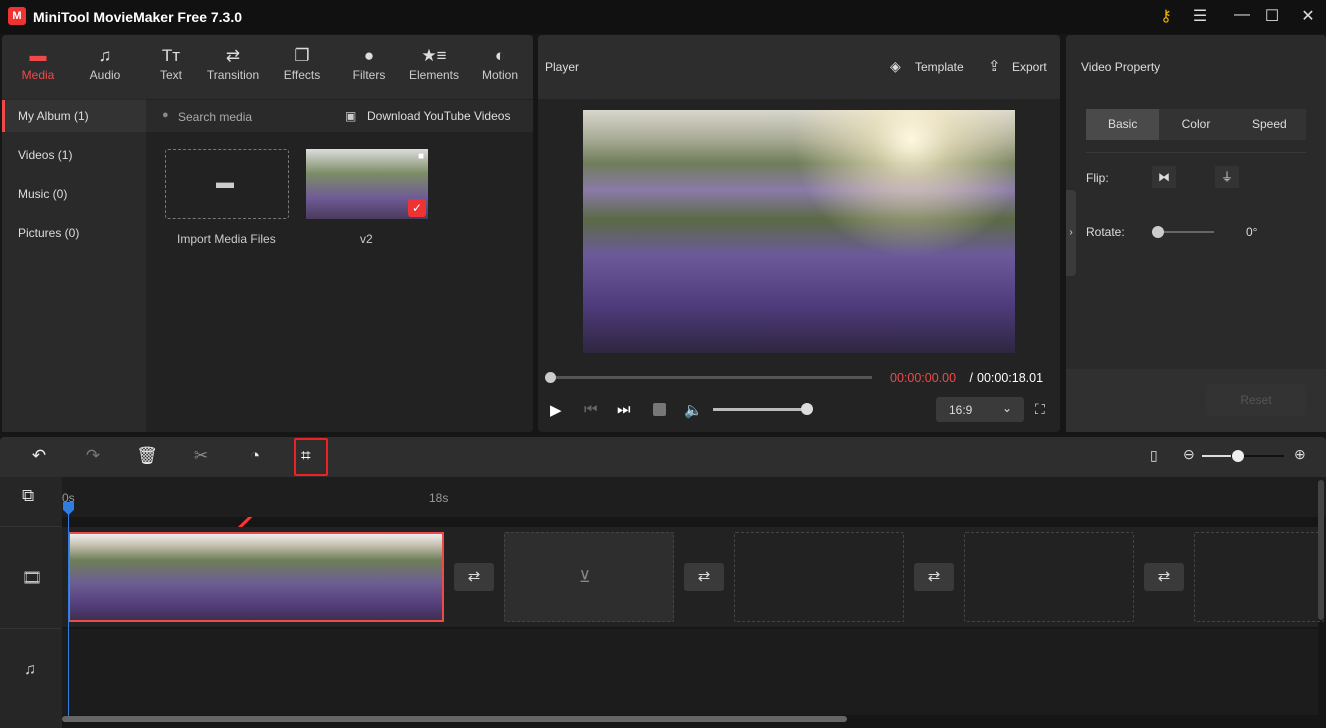  I want to click on video-preview, so click(799, 231).